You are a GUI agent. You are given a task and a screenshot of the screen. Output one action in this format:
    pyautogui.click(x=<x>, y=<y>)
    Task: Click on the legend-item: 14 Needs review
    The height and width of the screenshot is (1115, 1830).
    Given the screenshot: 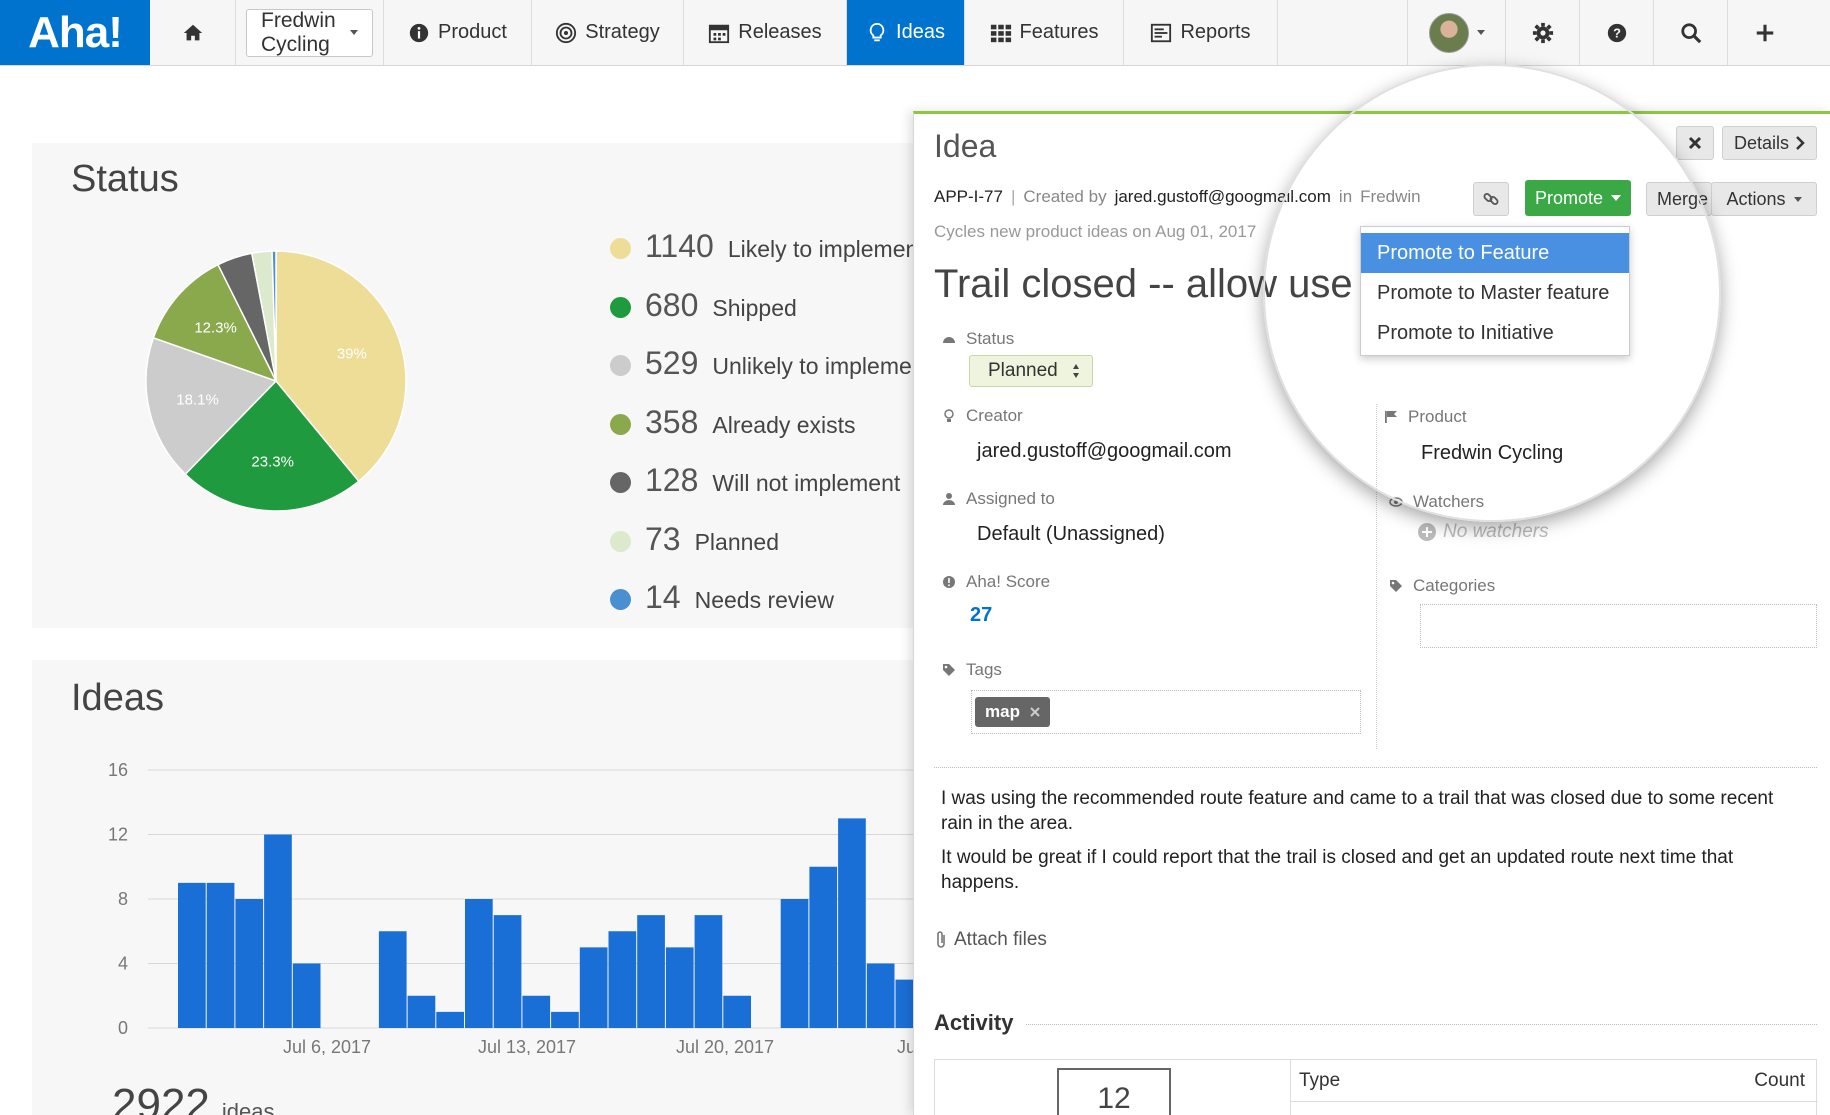 What is the action you would take?
    pyautogui.click(x=722, y=597)
    